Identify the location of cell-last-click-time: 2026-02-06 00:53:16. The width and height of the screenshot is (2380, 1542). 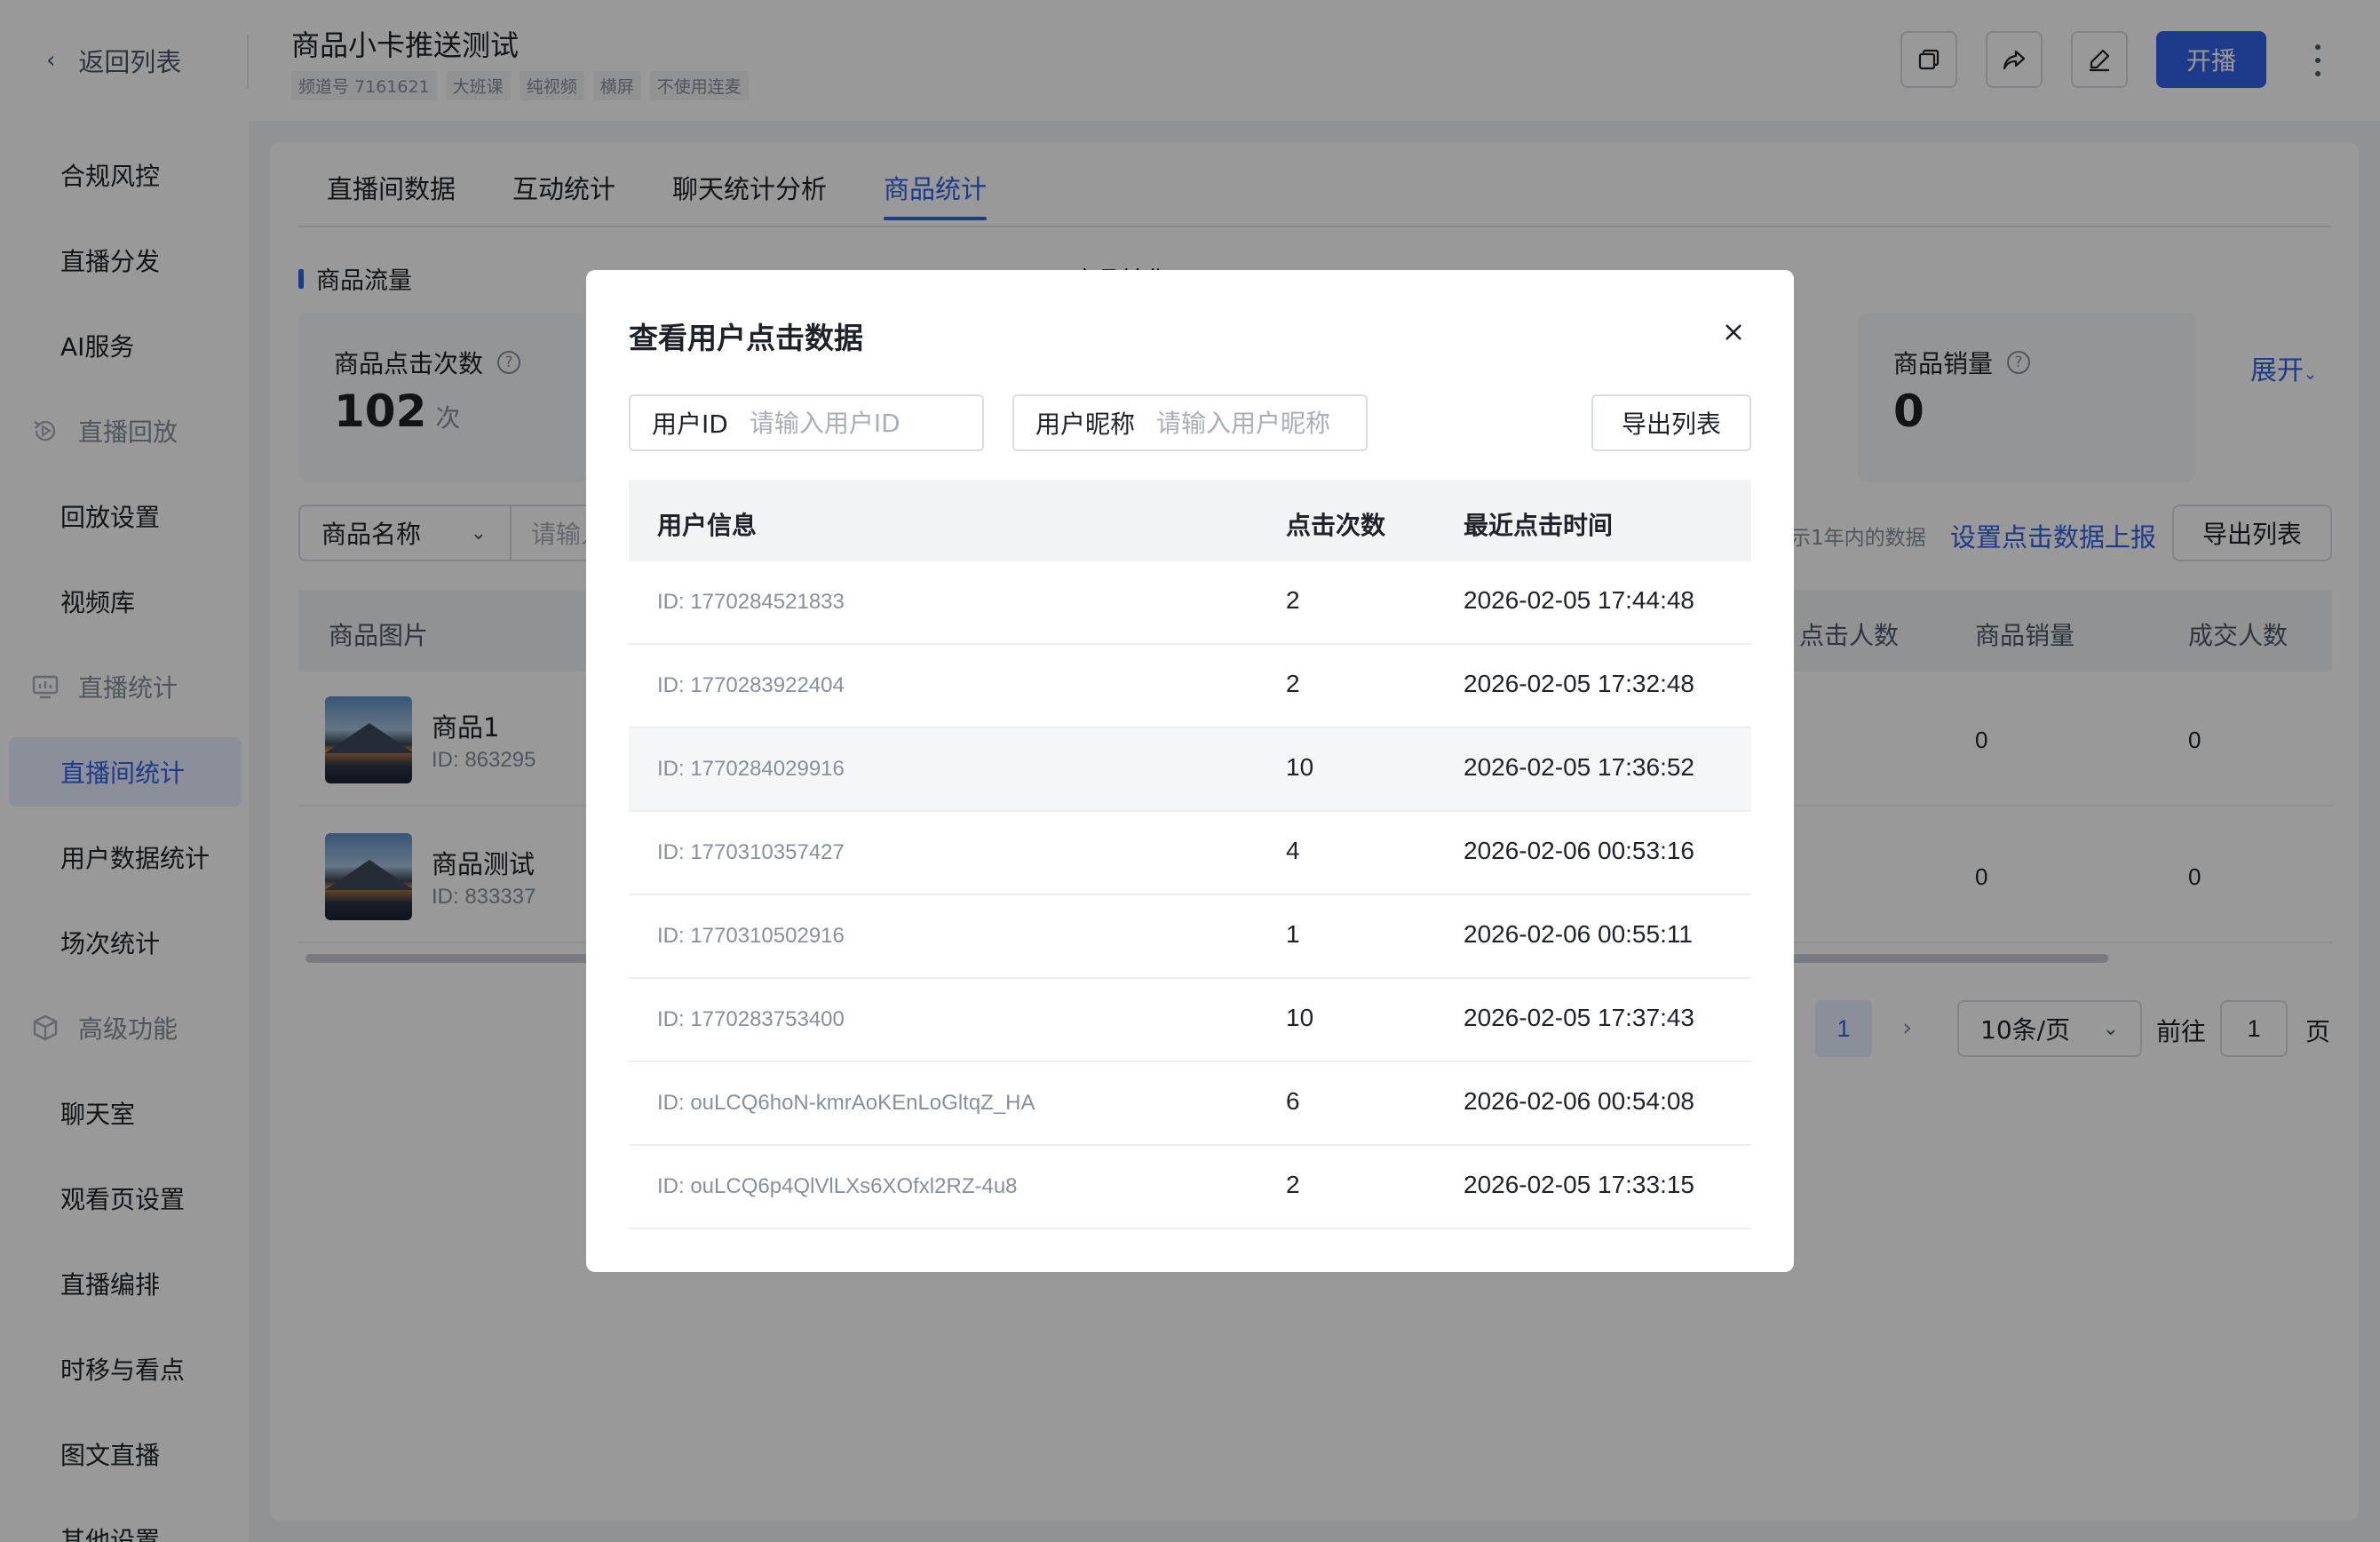
(1579, 850).